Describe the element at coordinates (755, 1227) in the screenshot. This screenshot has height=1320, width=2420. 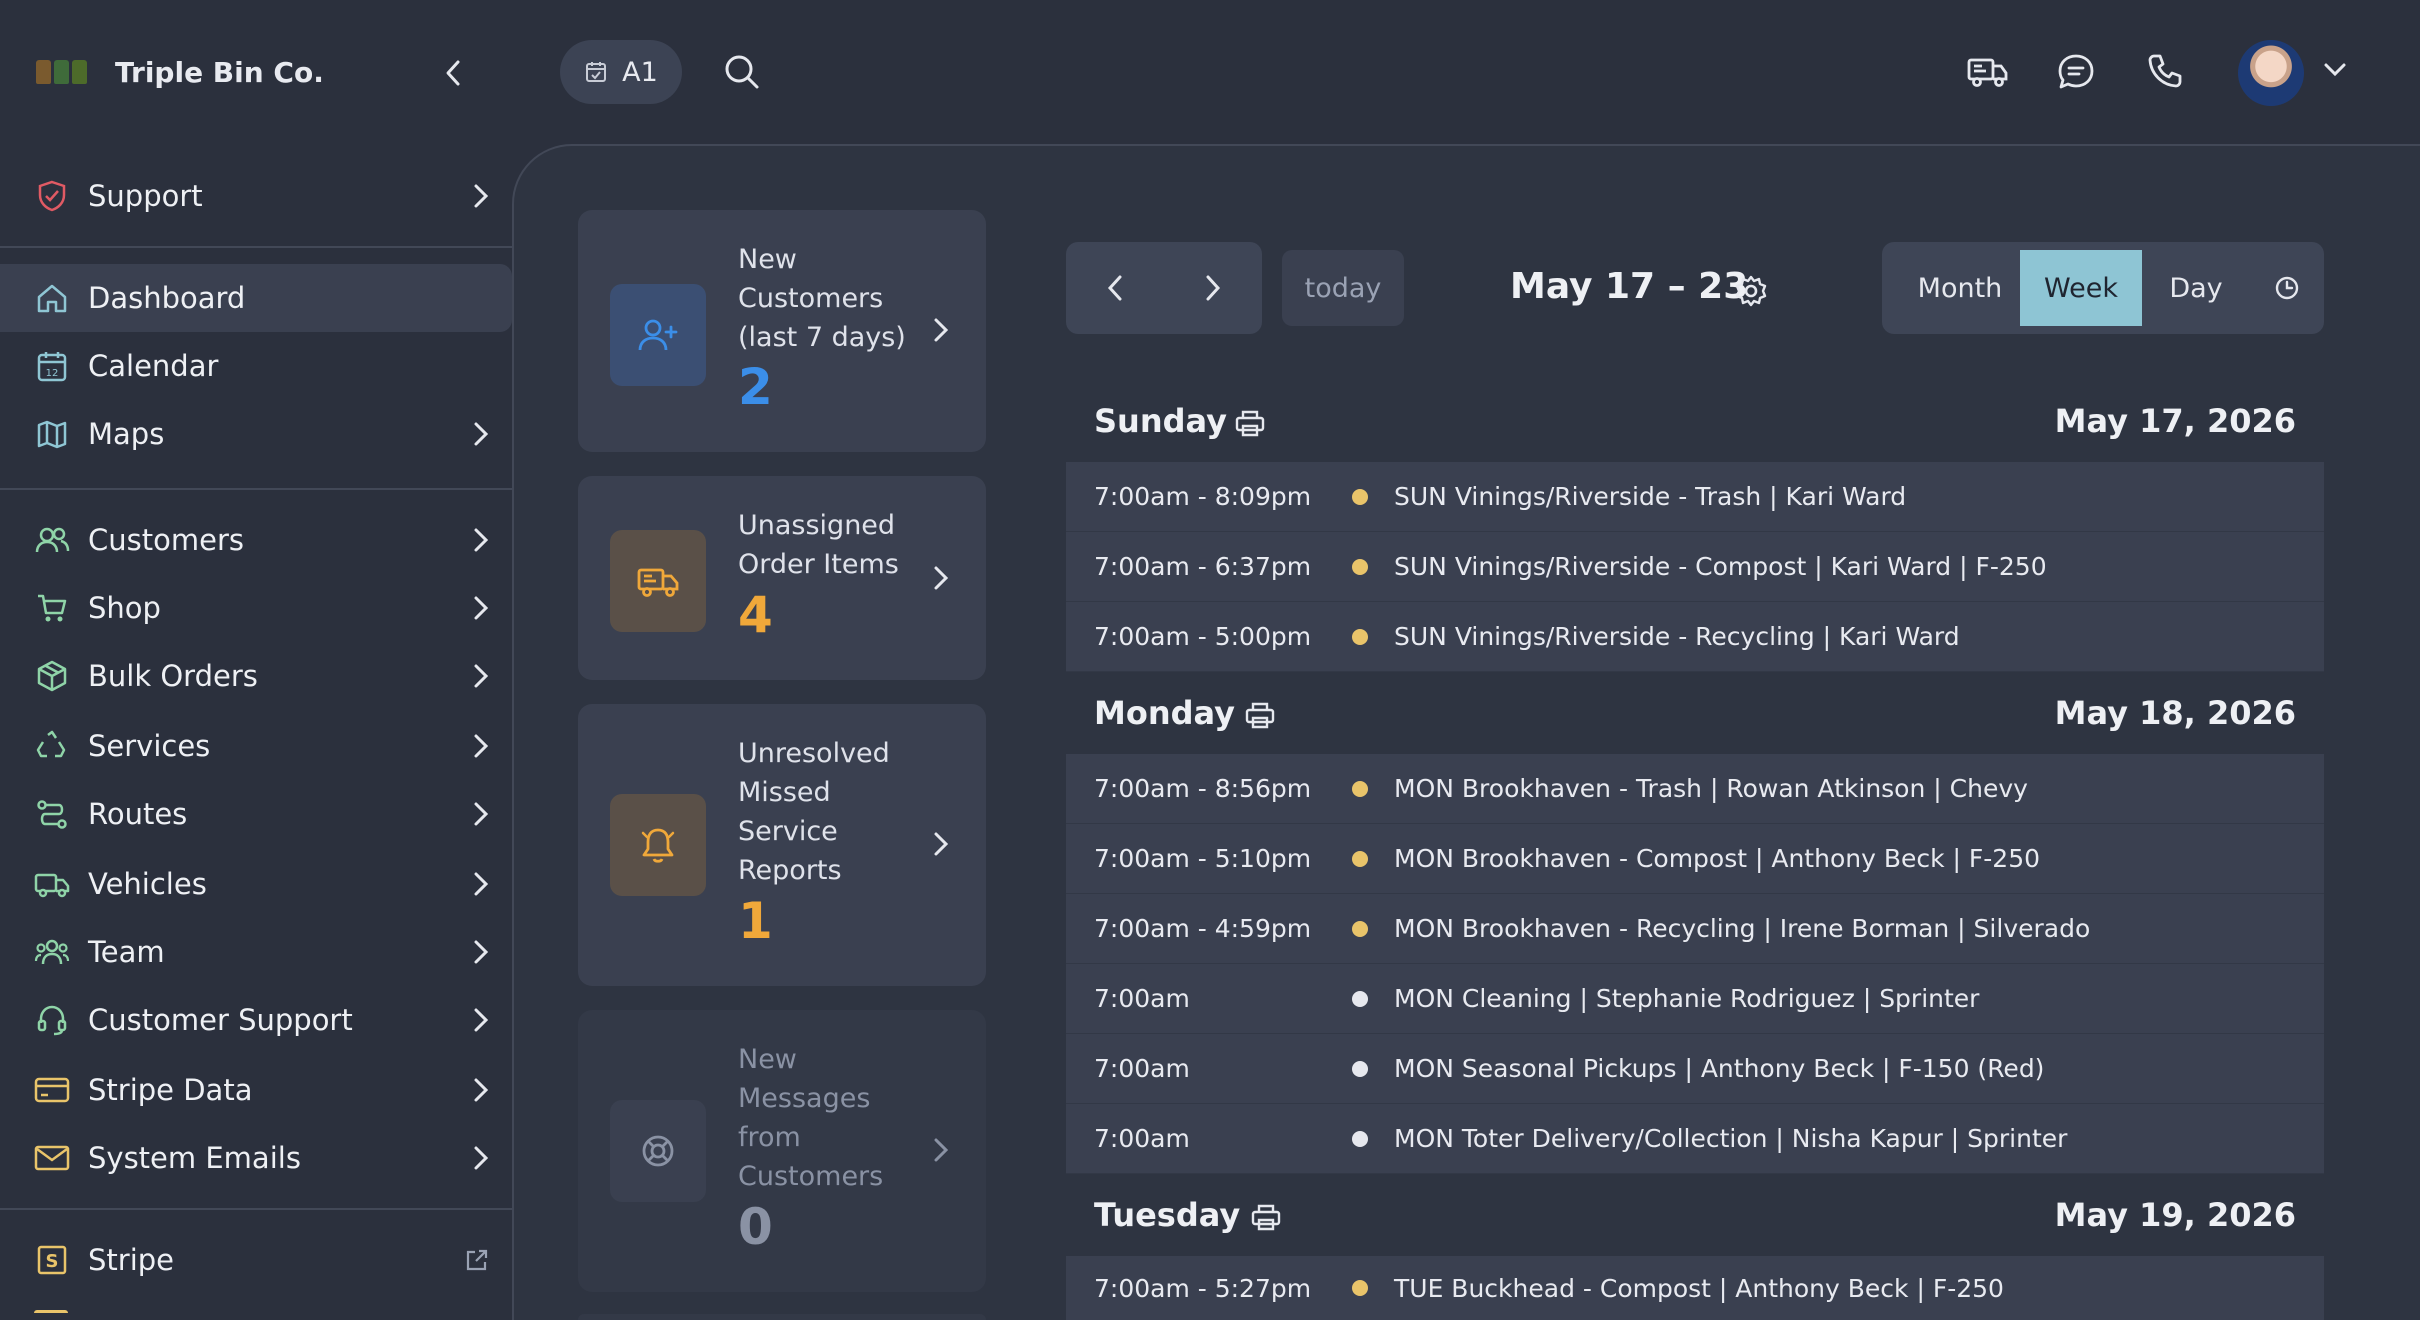
I see `stat-value: 0` at that location.